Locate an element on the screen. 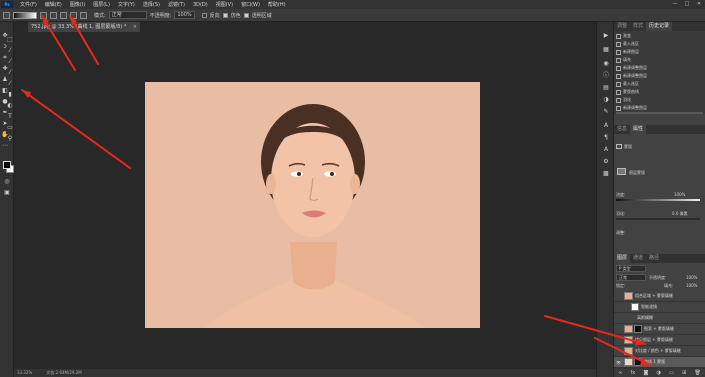  document-tab: 752.jpg @ 33.3% (曲线 1, 图层蒙版/8) * × is located at coordinates (84, 27).